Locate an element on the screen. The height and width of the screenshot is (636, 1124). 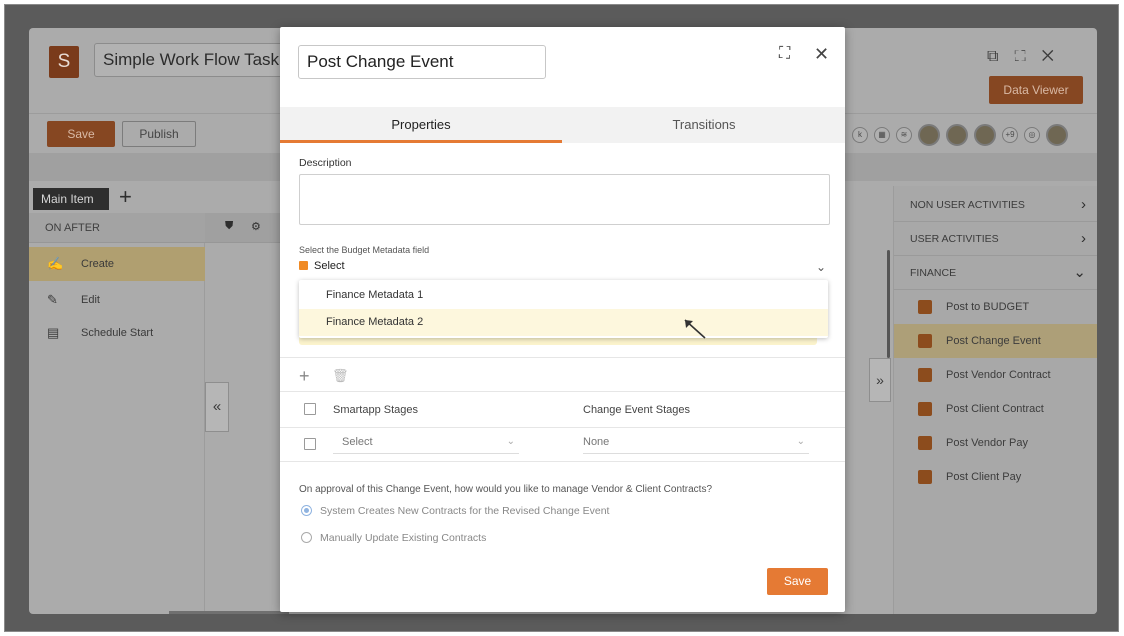
vendor-pay-icon is located at coordinates (925, 443).